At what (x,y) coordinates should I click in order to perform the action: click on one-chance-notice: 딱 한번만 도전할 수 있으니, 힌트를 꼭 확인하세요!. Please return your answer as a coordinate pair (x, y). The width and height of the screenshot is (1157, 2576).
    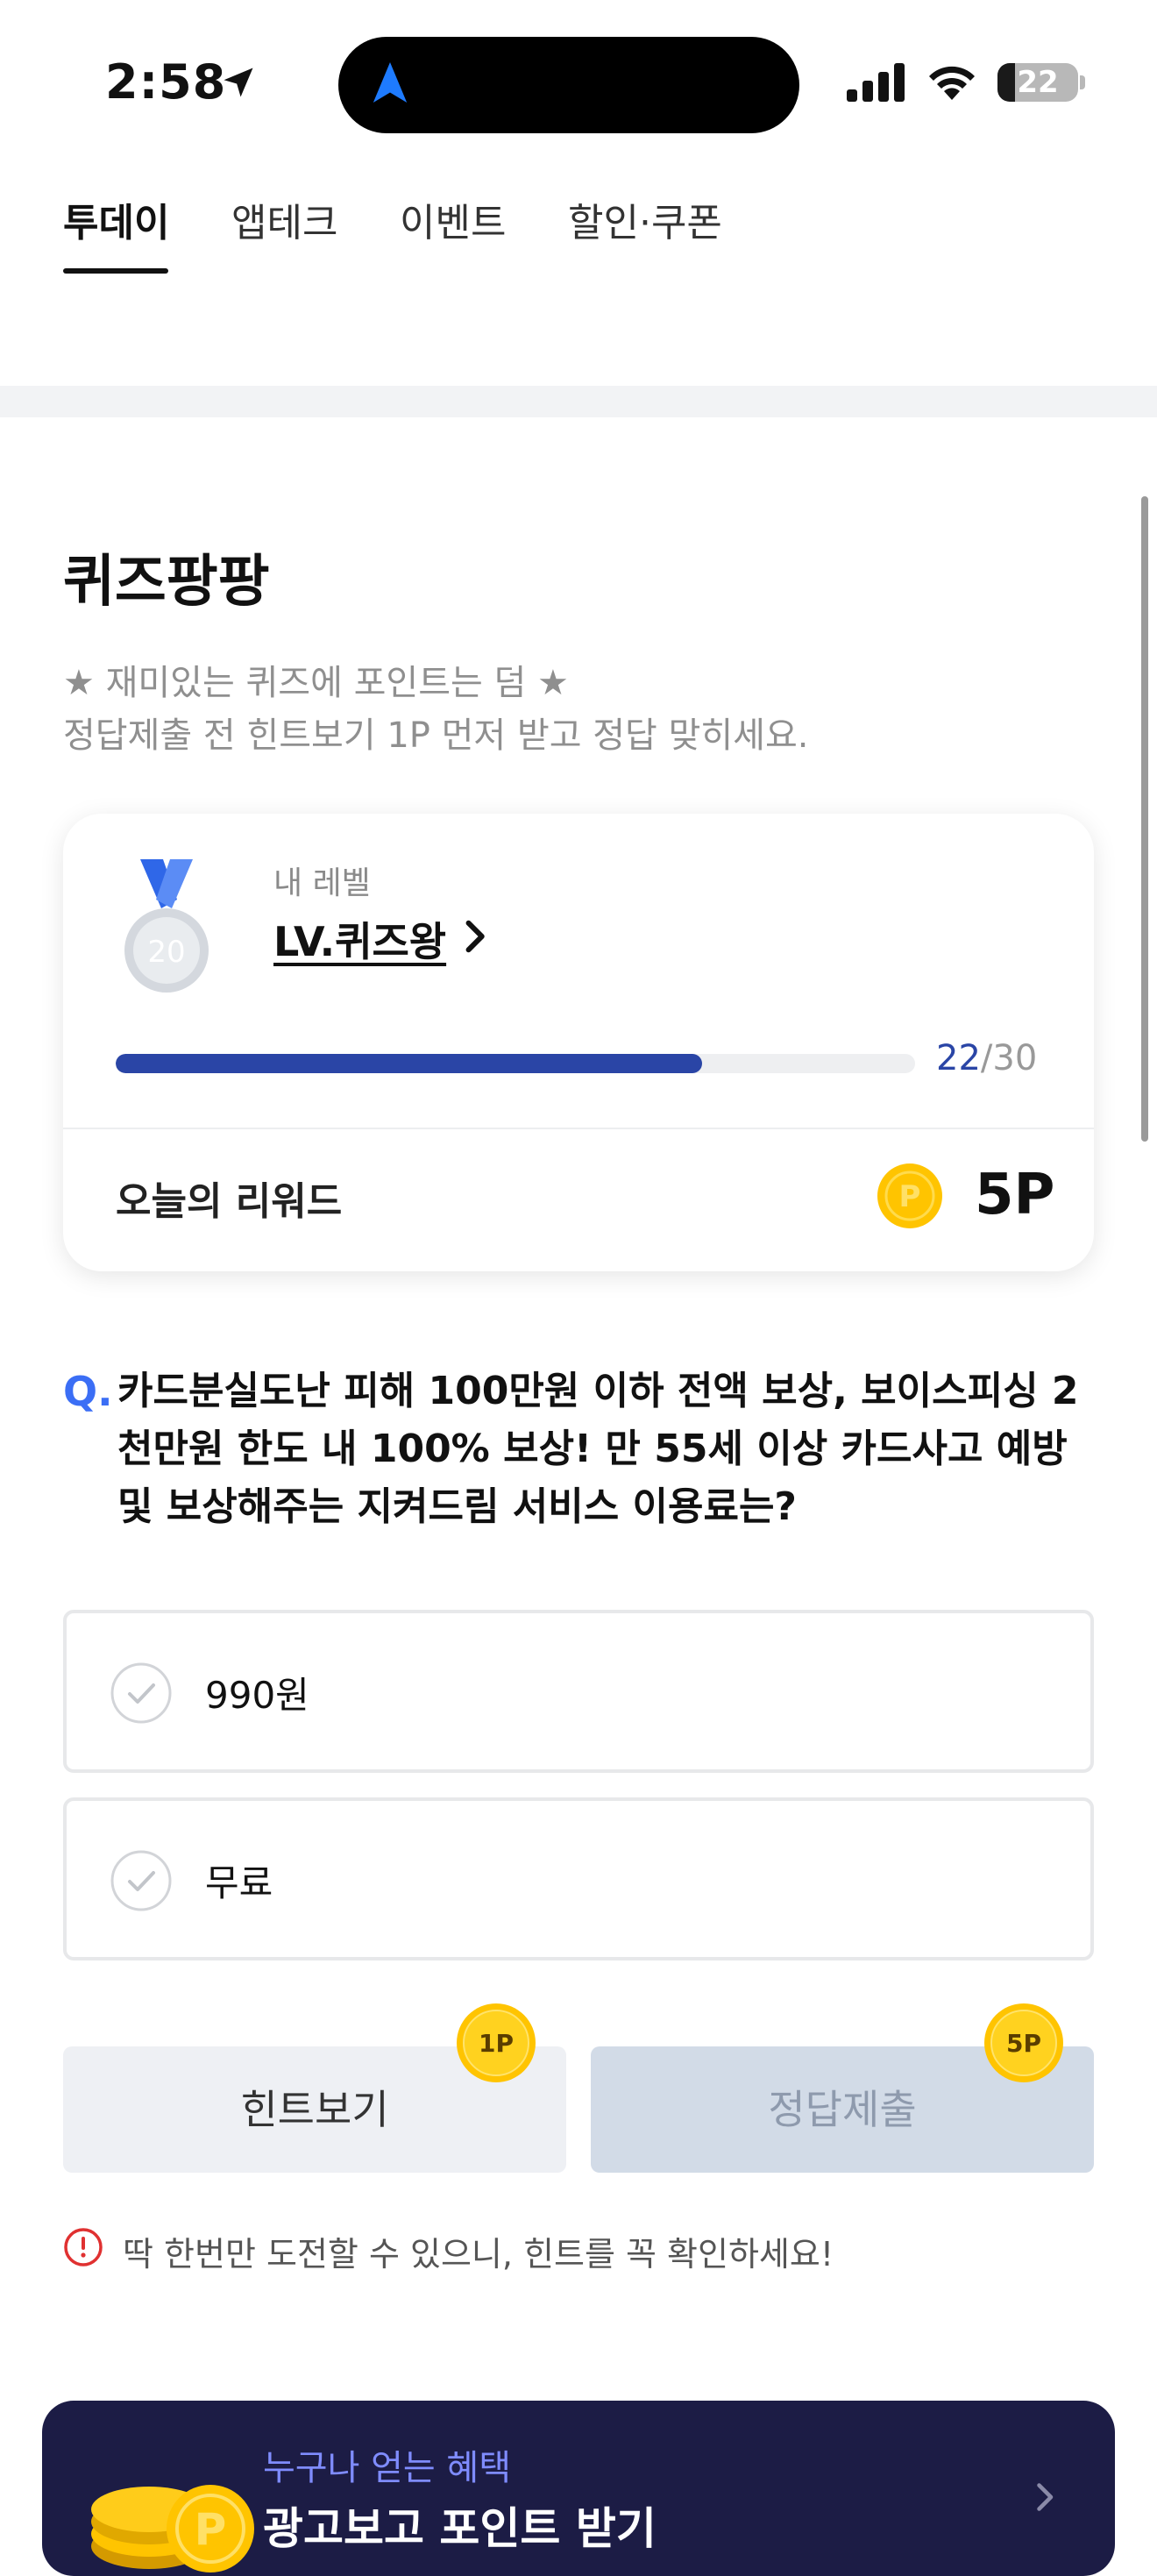
    Looking at the image, I should click on (478, 2254).